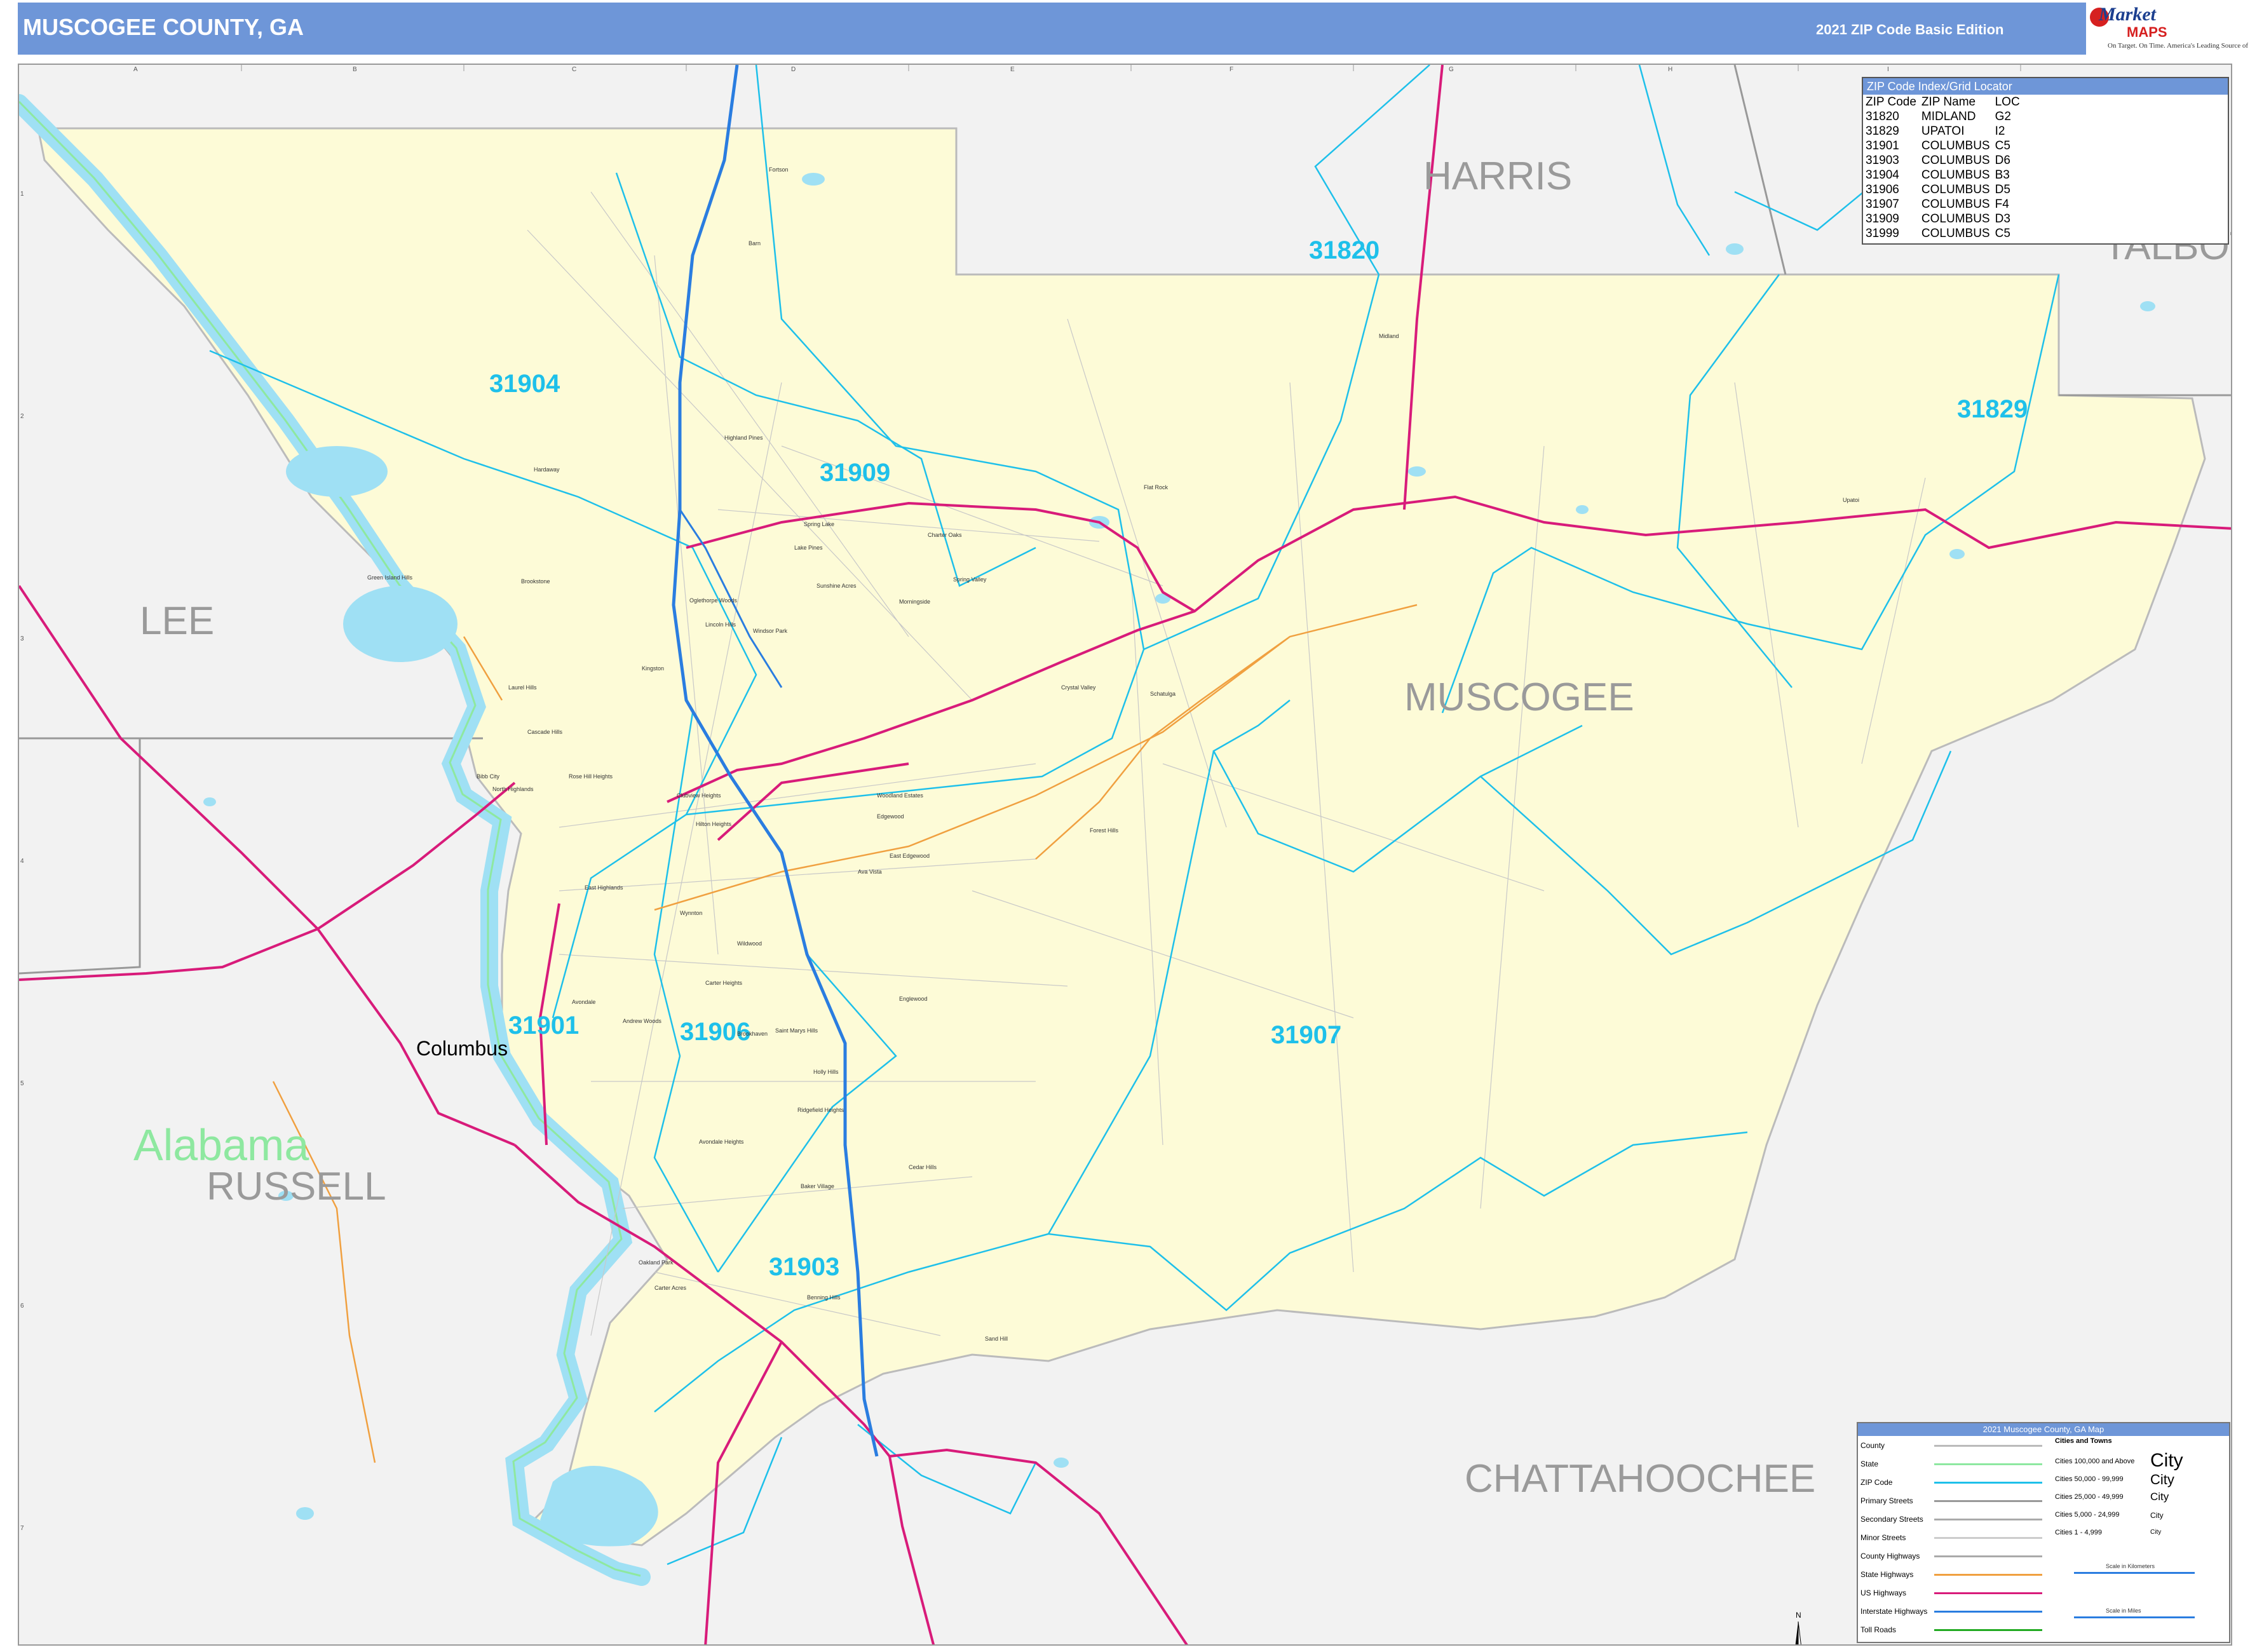  What do you see at coordinates (770, 631) in the screenshot?
I see `place-label: Windsor Park` at bounding box center [770, 631].